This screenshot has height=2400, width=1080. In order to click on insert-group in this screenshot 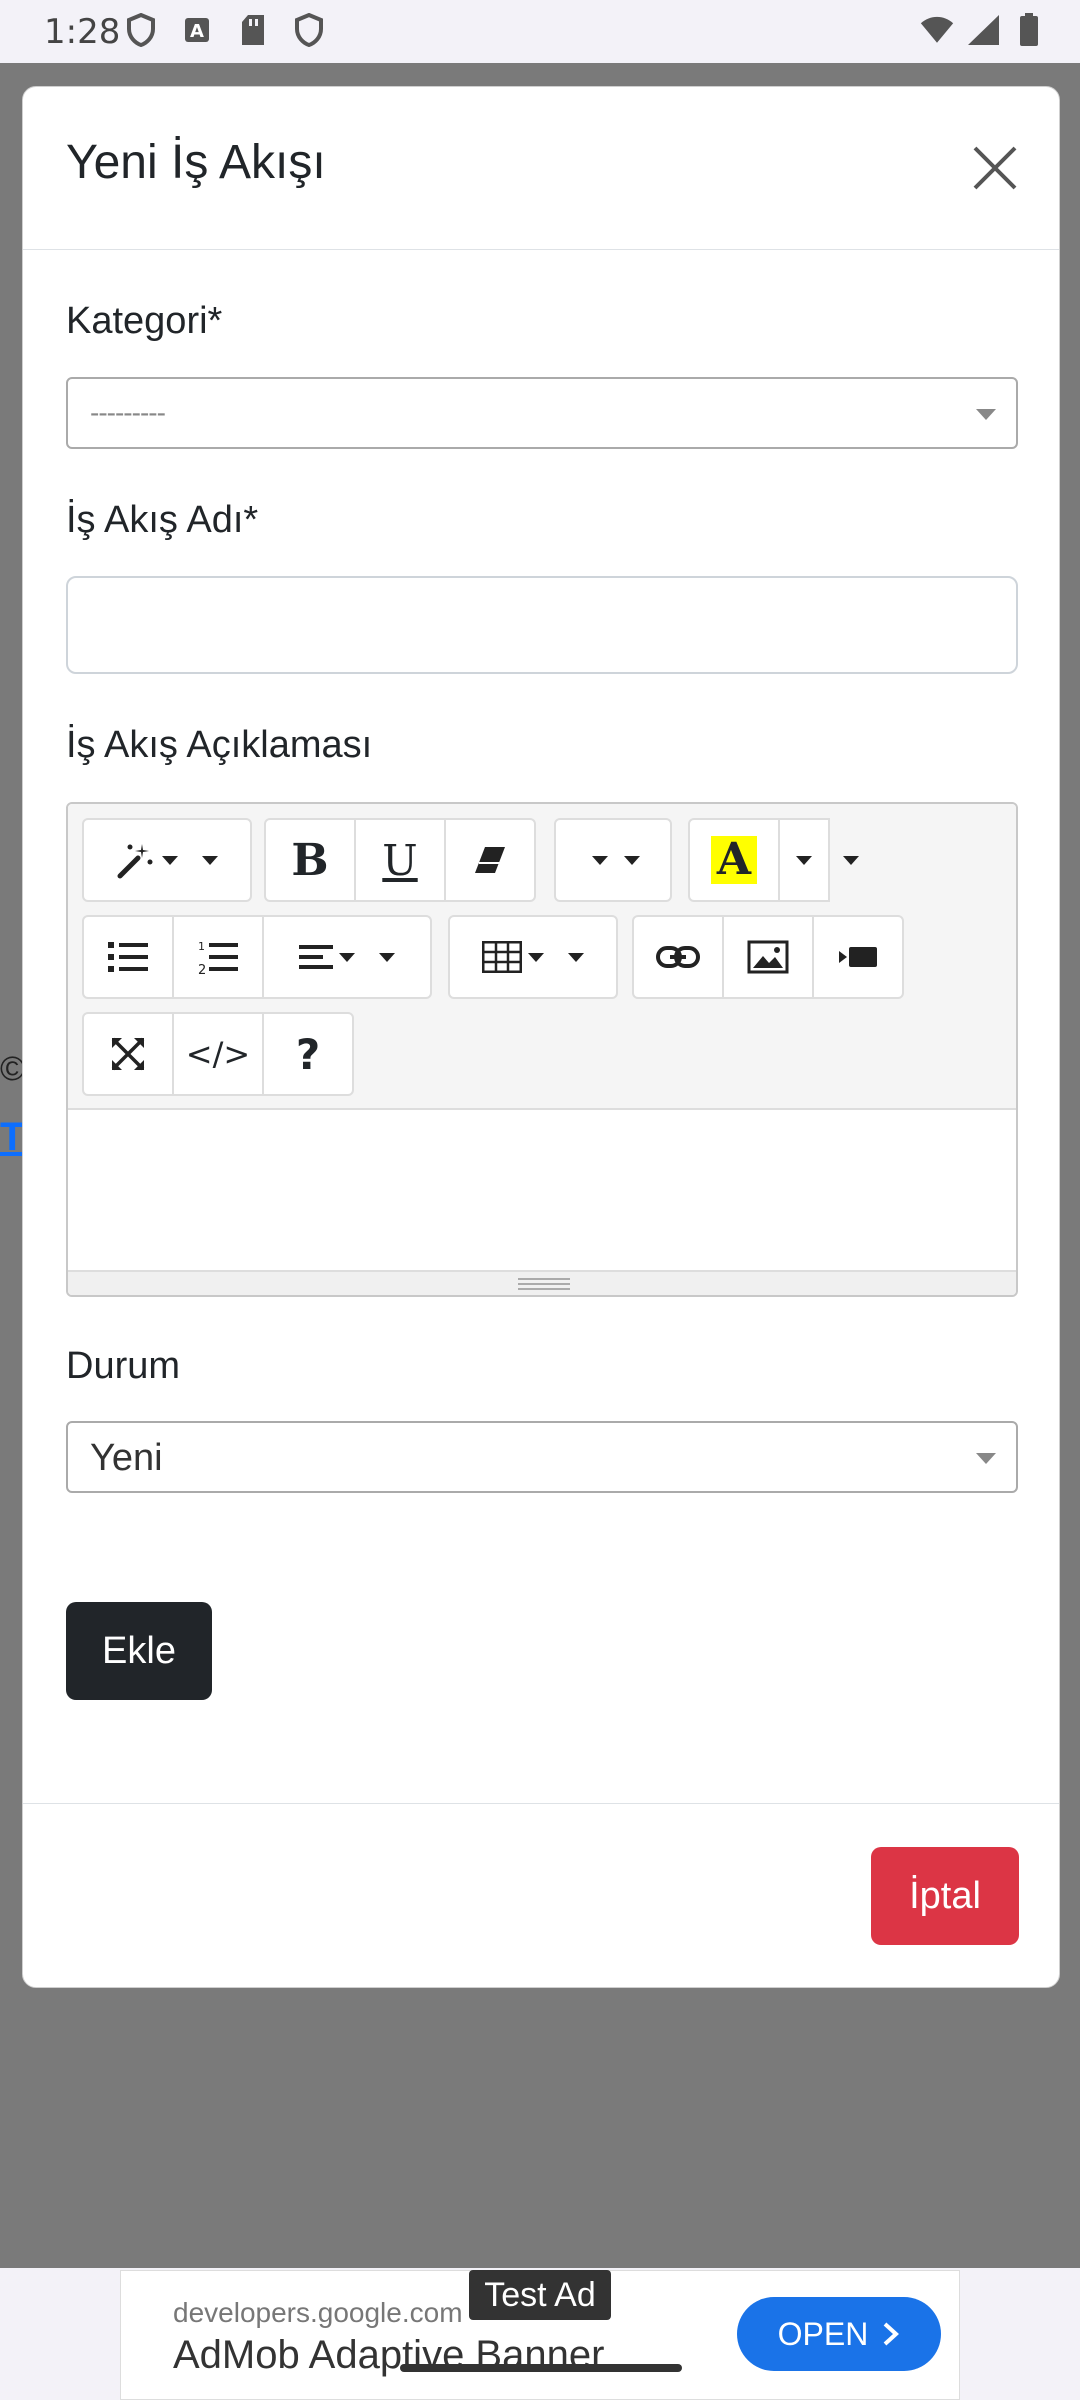, I will do `click(768, 957)`.